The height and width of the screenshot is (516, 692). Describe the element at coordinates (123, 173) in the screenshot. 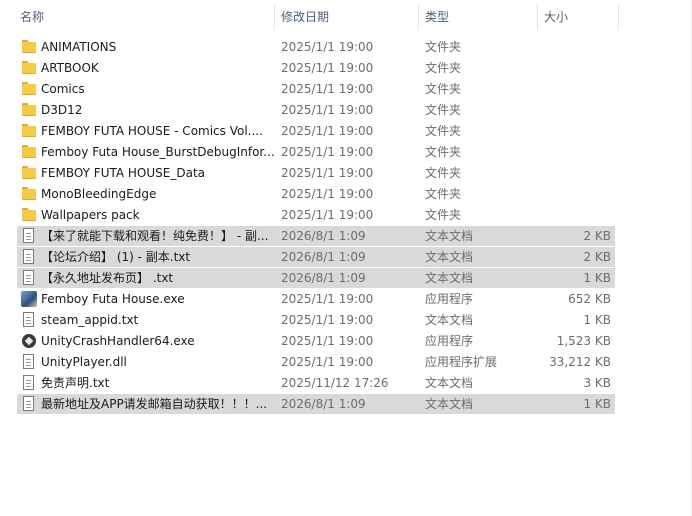

I see `file-name: FEMBOY FUTA HOUSE_Data` at that location.